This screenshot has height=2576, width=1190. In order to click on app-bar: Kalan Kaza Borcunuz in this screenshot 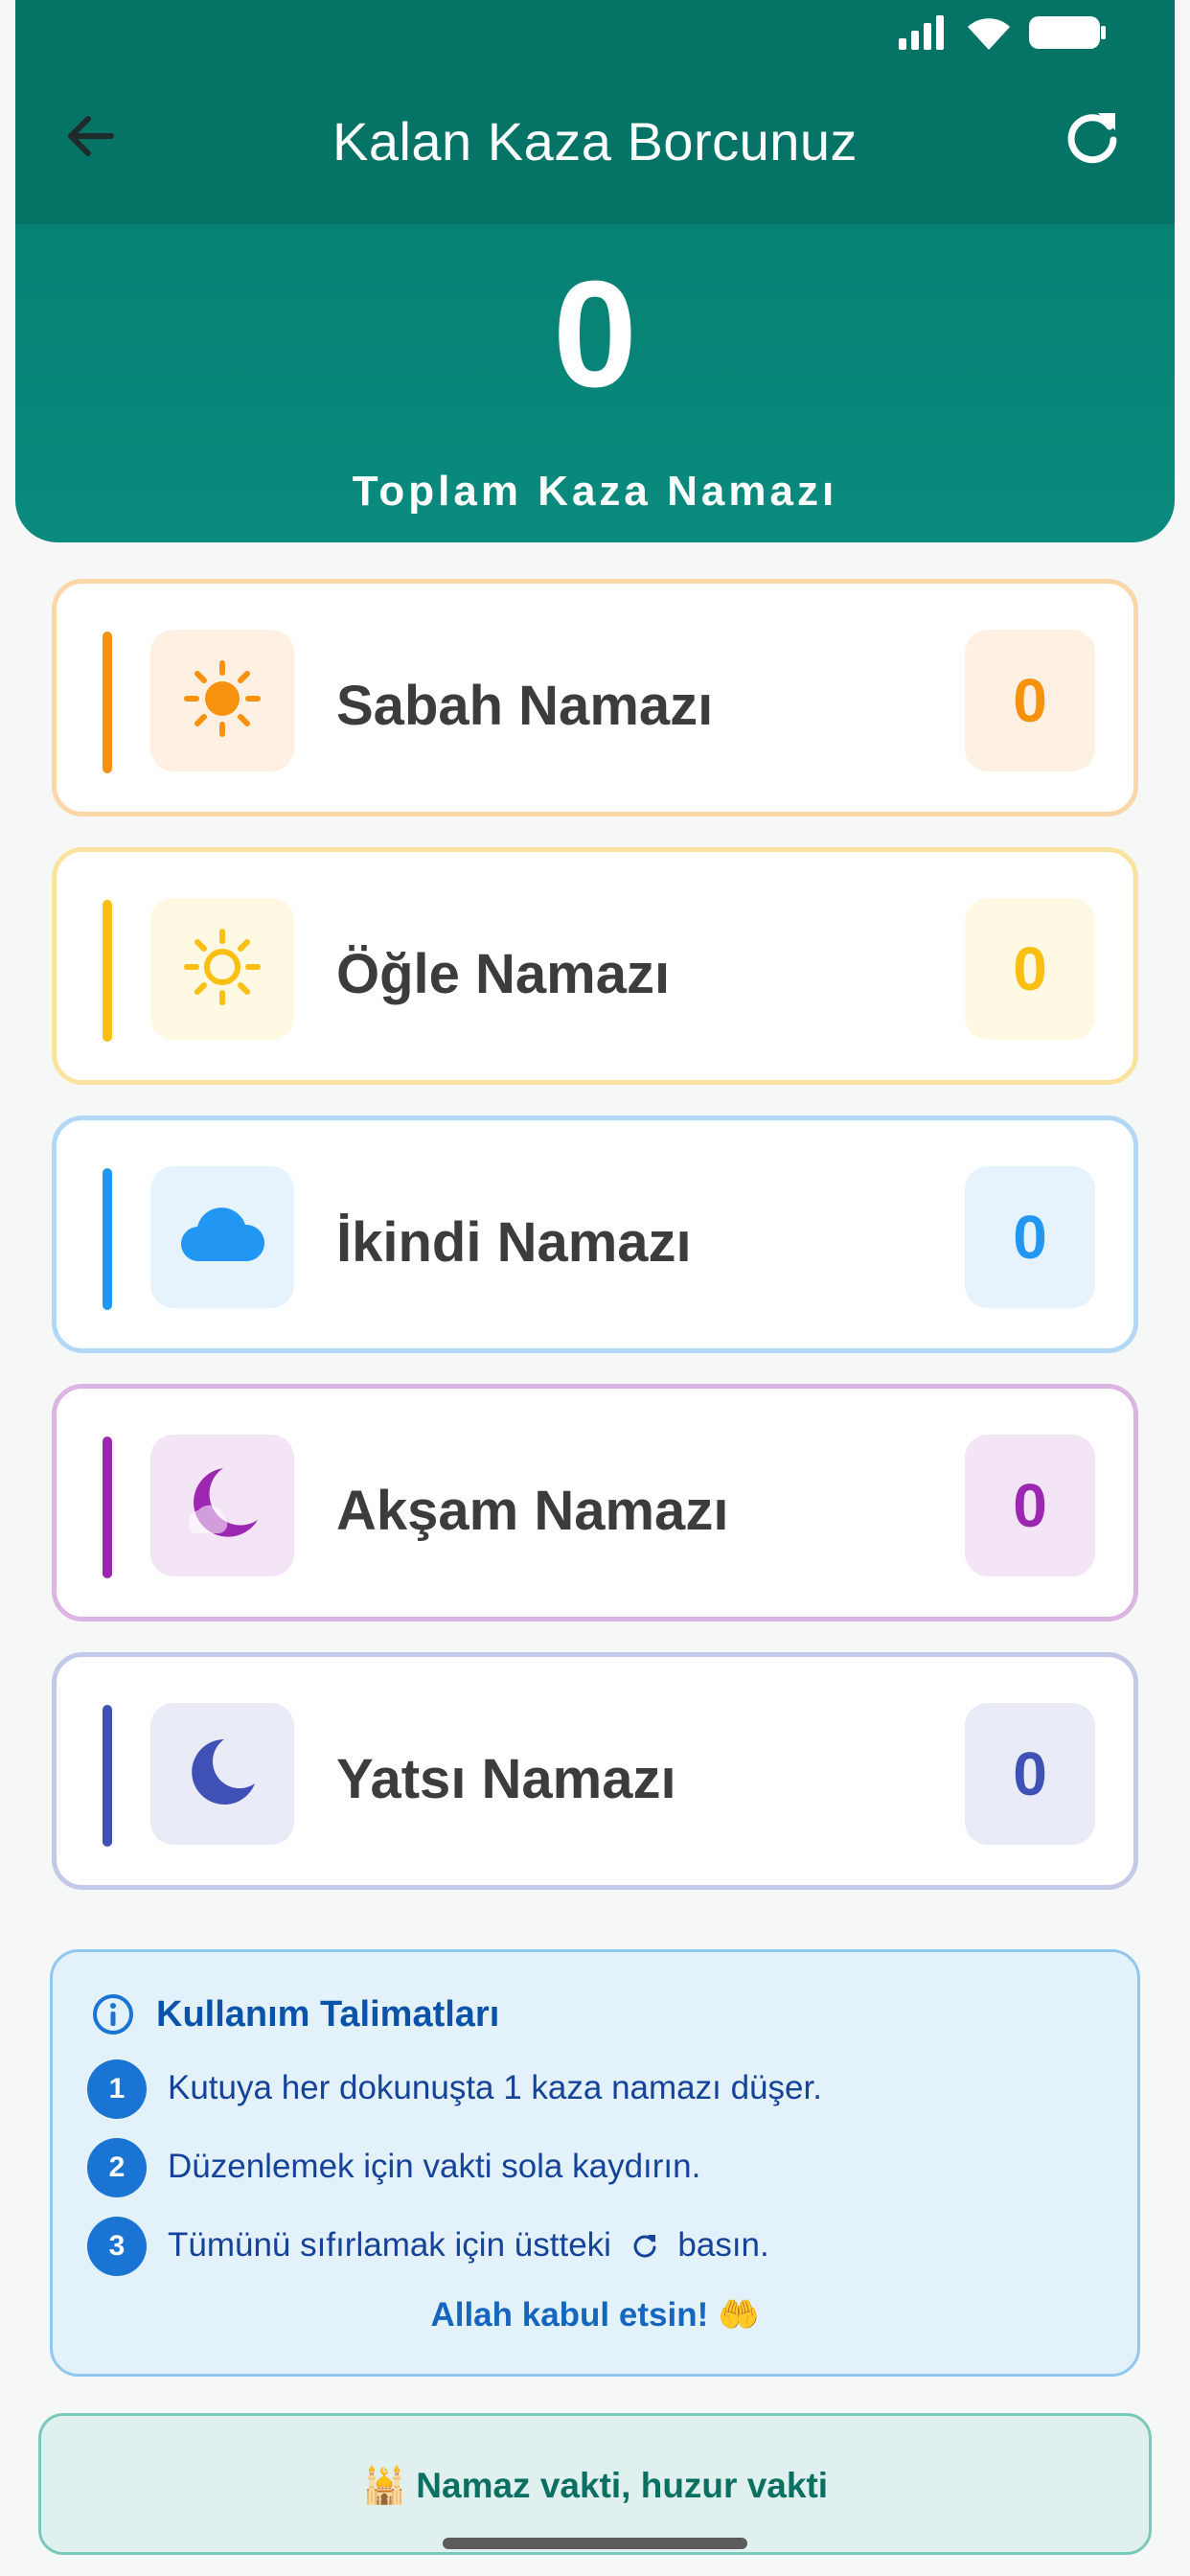, I will do `click(595, 112)`.